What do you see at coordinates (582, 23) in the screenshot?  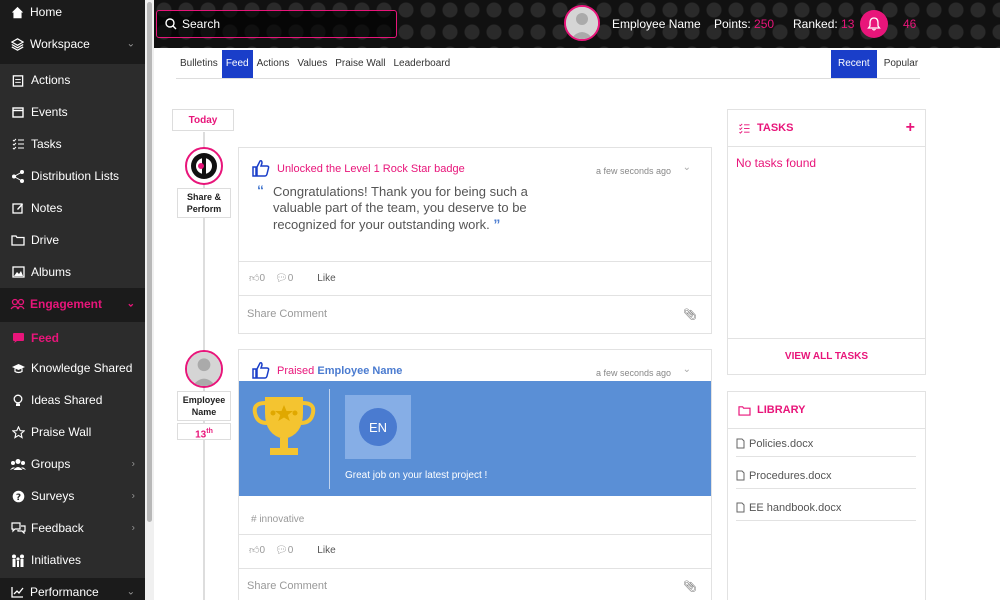 I see `user-avatar` at bounding box center [582, 23].